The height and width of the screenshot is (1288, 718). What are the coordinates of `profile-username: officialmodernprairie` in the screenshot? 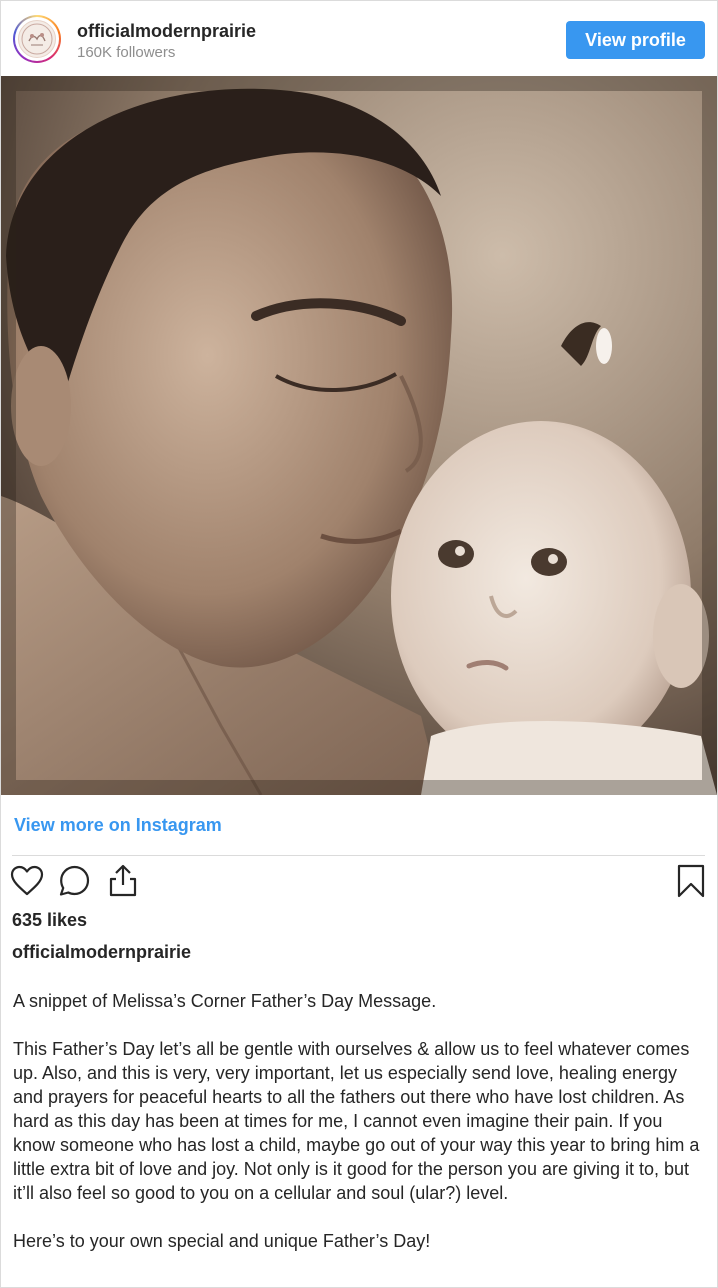 It's located at (166, 31).